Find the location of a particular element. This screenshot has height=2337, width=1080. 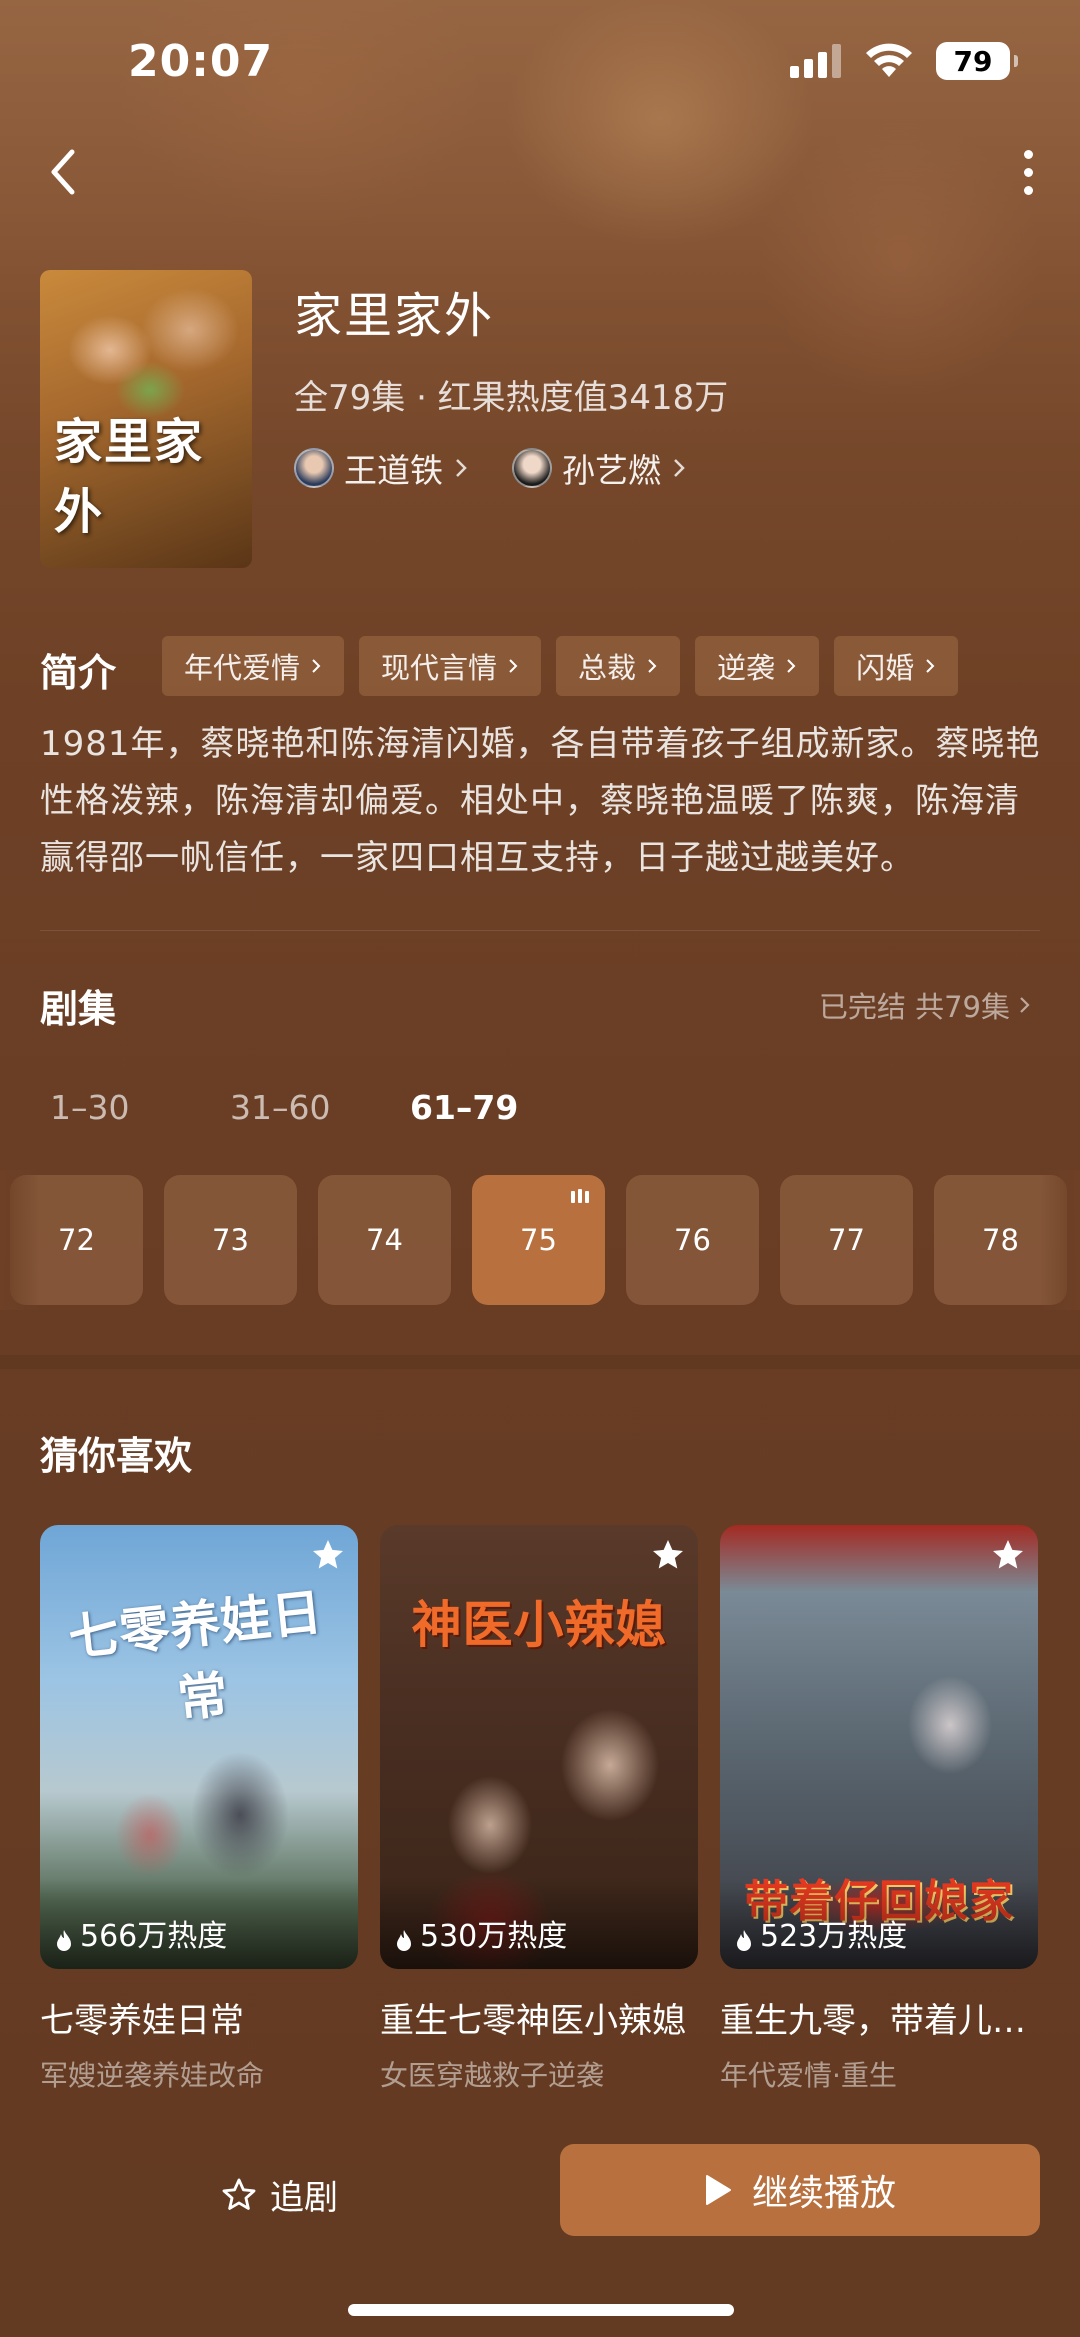

genre-tag: 现代言情 is located at coordinates (450, 666).